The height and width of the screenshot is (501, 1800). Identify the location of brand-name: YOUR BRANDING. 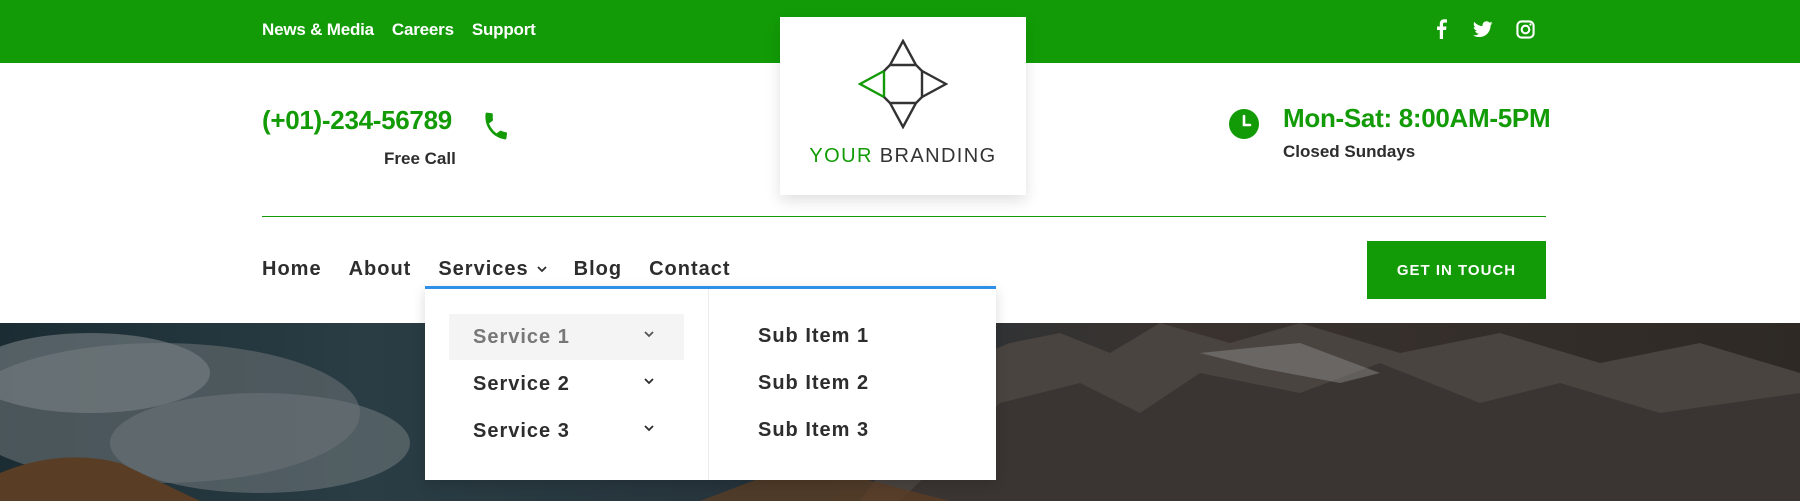
(903, 156).